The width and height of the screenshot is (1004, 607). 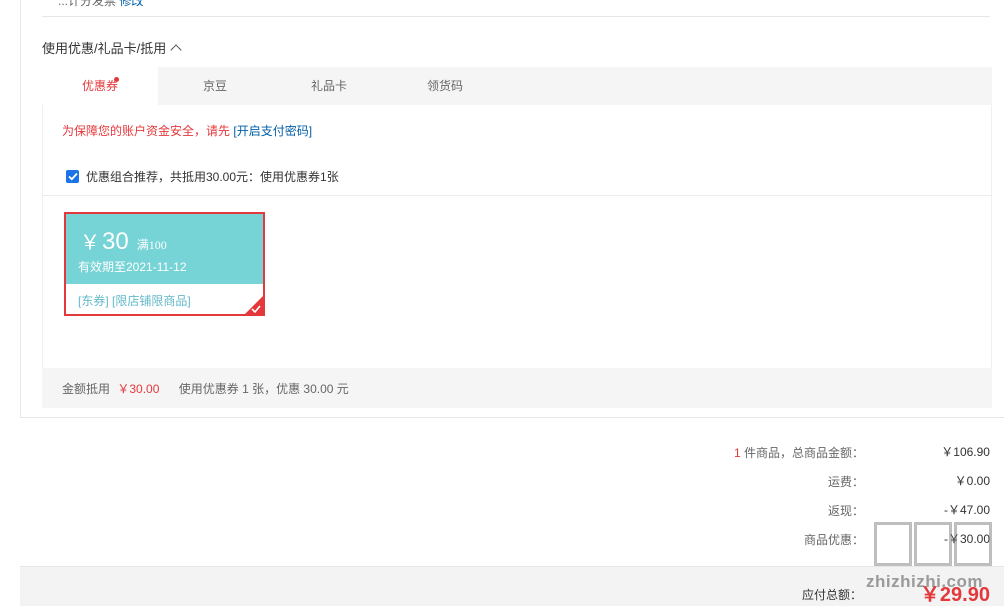 What do you see at coordinates (802, 453) in the screenshot?
I see `items-label-text: 件商品，总商品金额：` at bounding box center [802, 453].